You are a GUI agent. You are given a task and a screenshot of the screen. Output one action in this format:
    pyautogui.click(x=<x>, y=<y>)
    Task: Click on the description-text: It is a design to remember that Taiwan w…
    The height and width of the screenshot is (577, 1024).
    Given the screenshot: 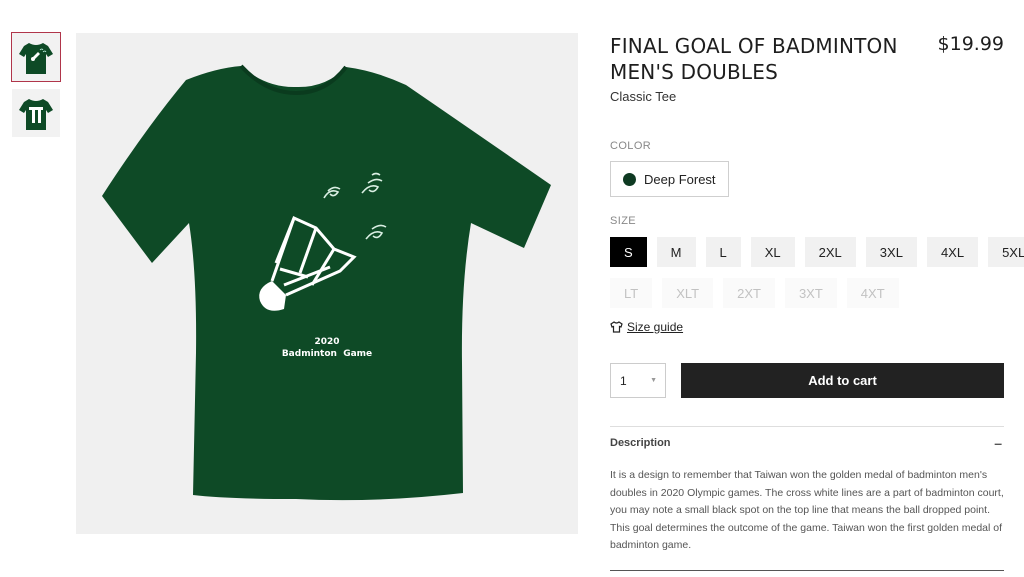 What is the action you would take?
    pyautogui.click(x=807, y=510)
    